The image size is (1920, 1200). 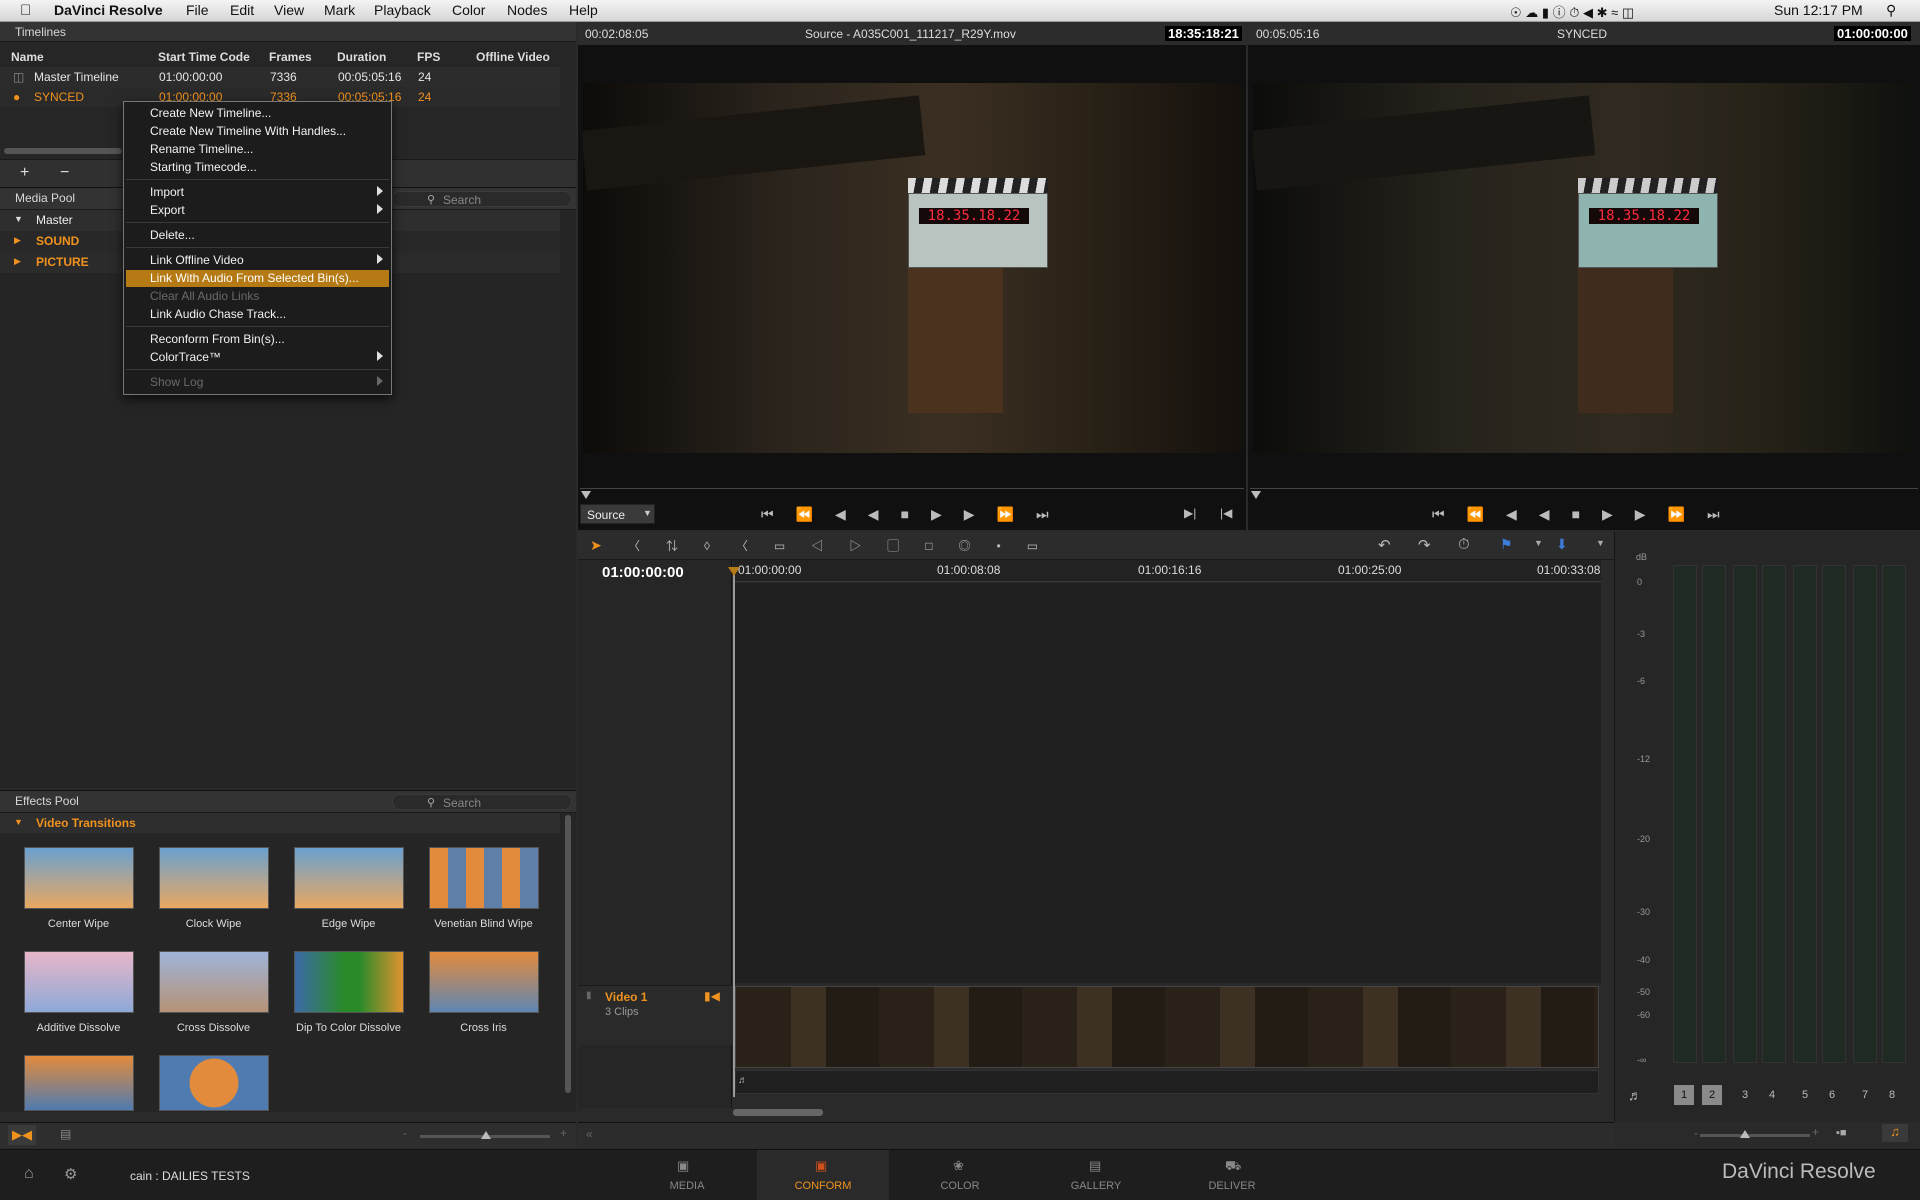 What do you see at coordinates (349, 878) in the screenshot?
I see `effect-thumb-edge-wipe` at bounding box center [349, 878].